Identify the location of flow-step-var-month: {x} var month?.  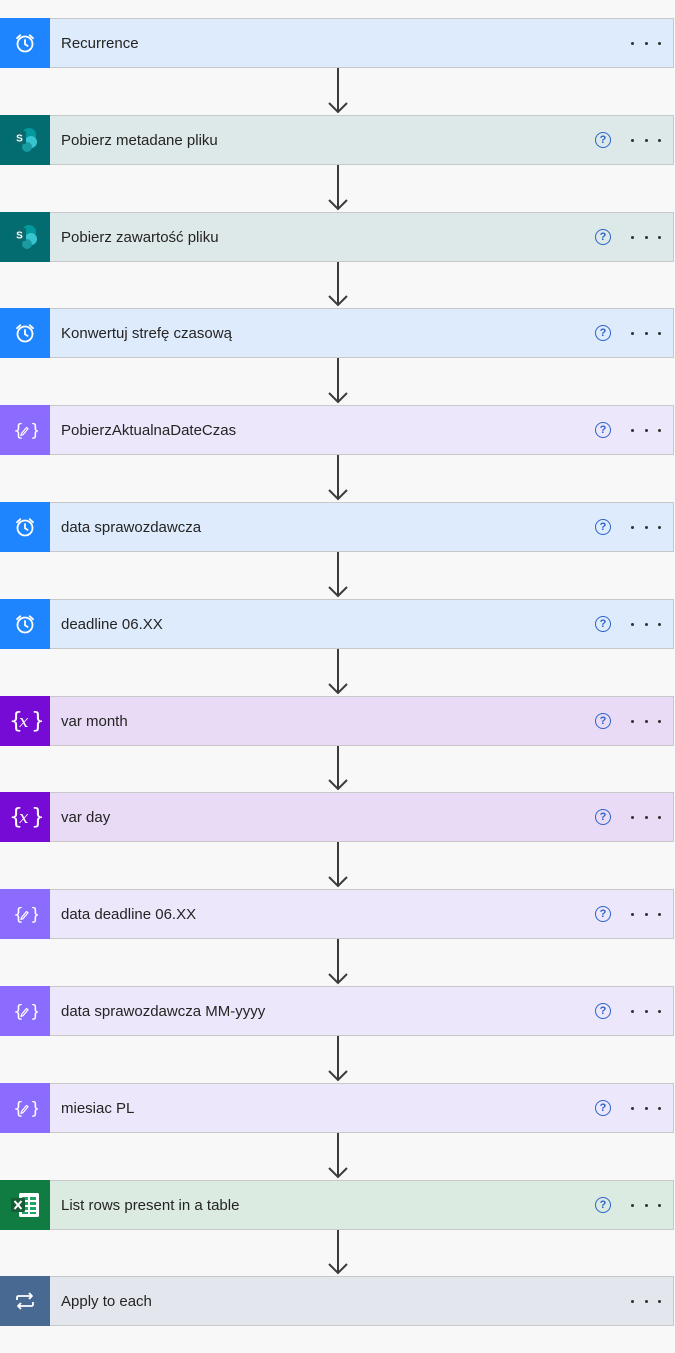
(337, 721).